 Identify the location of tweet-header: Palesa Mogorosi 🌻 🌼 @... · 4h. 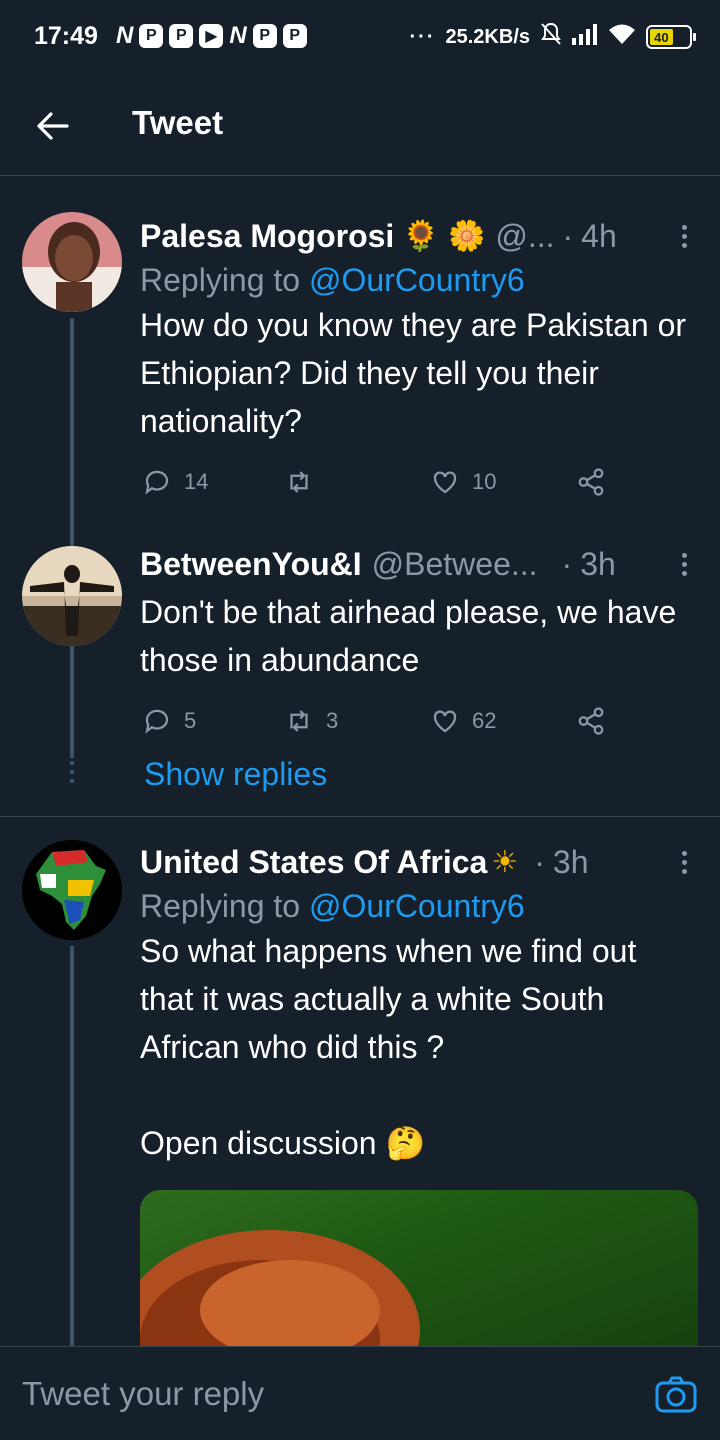
(378, 236).